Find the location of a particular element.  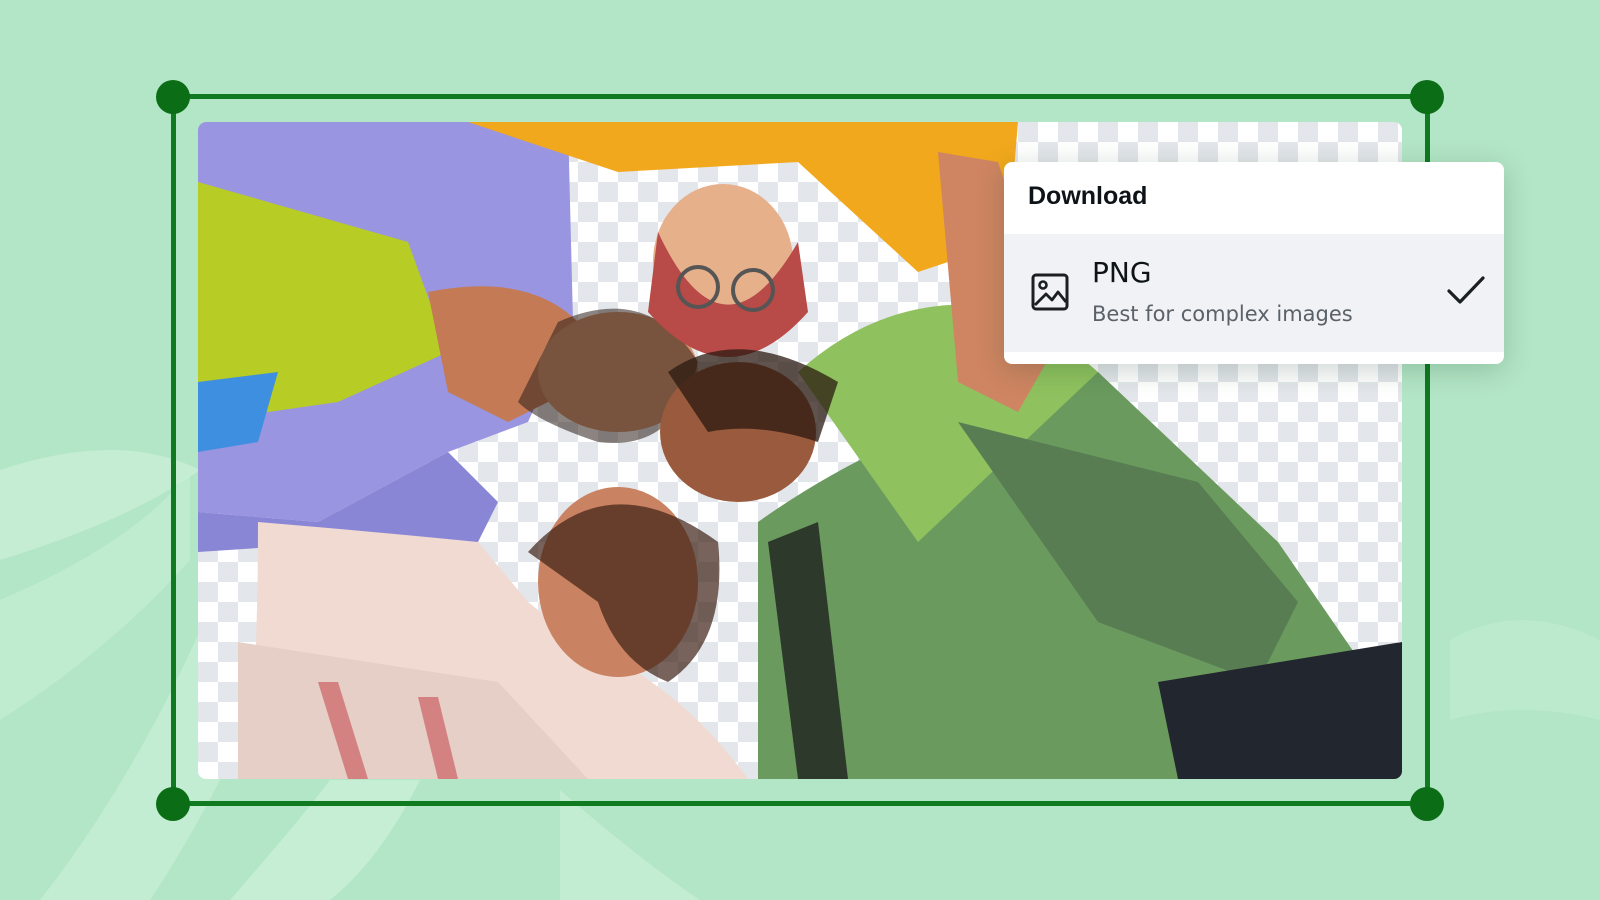

resize-handle-top-left is located at coordinates (173, 97).